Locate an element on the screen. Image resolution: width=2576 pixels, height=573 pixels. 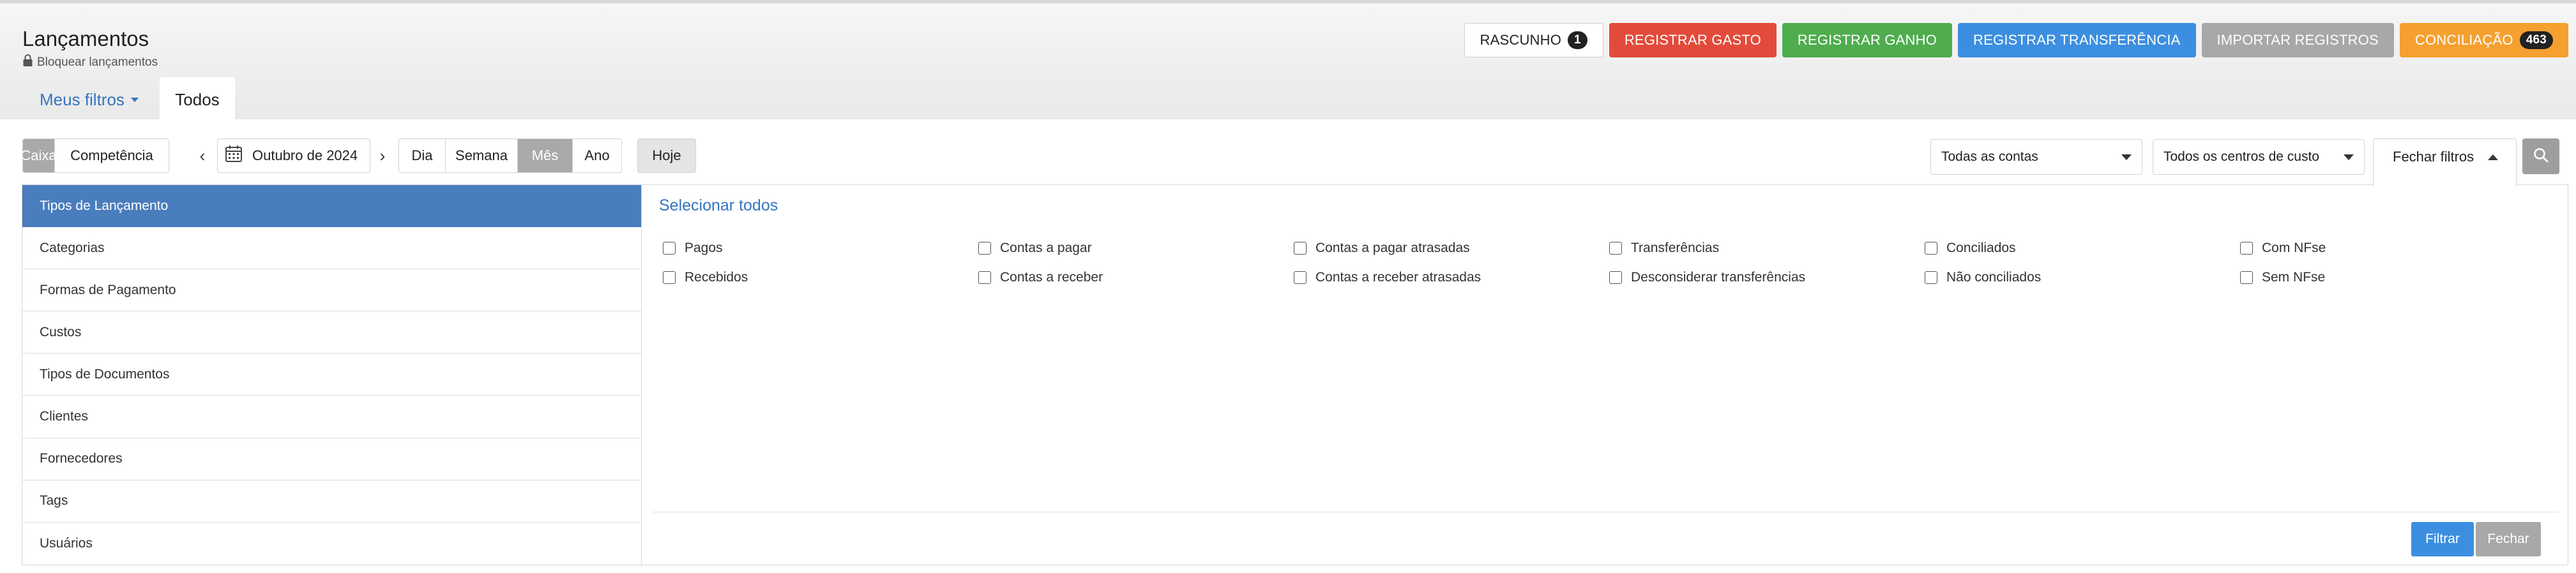
period-week-option: Semana is located at coordinates (482, 155).